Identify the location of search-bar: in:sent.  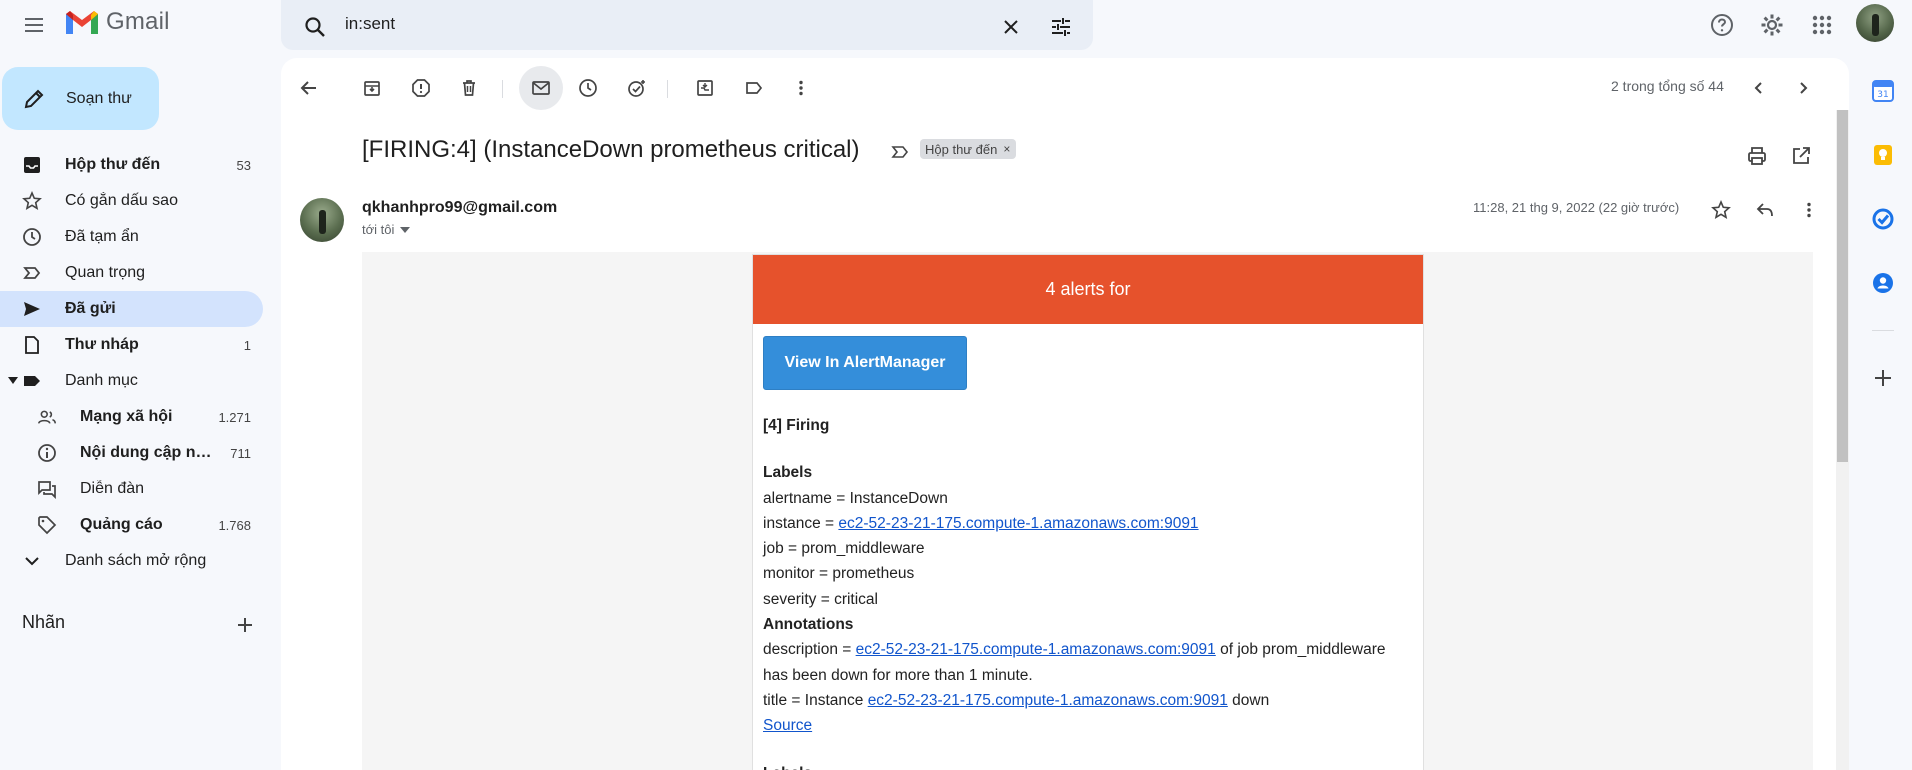
(687, 25).